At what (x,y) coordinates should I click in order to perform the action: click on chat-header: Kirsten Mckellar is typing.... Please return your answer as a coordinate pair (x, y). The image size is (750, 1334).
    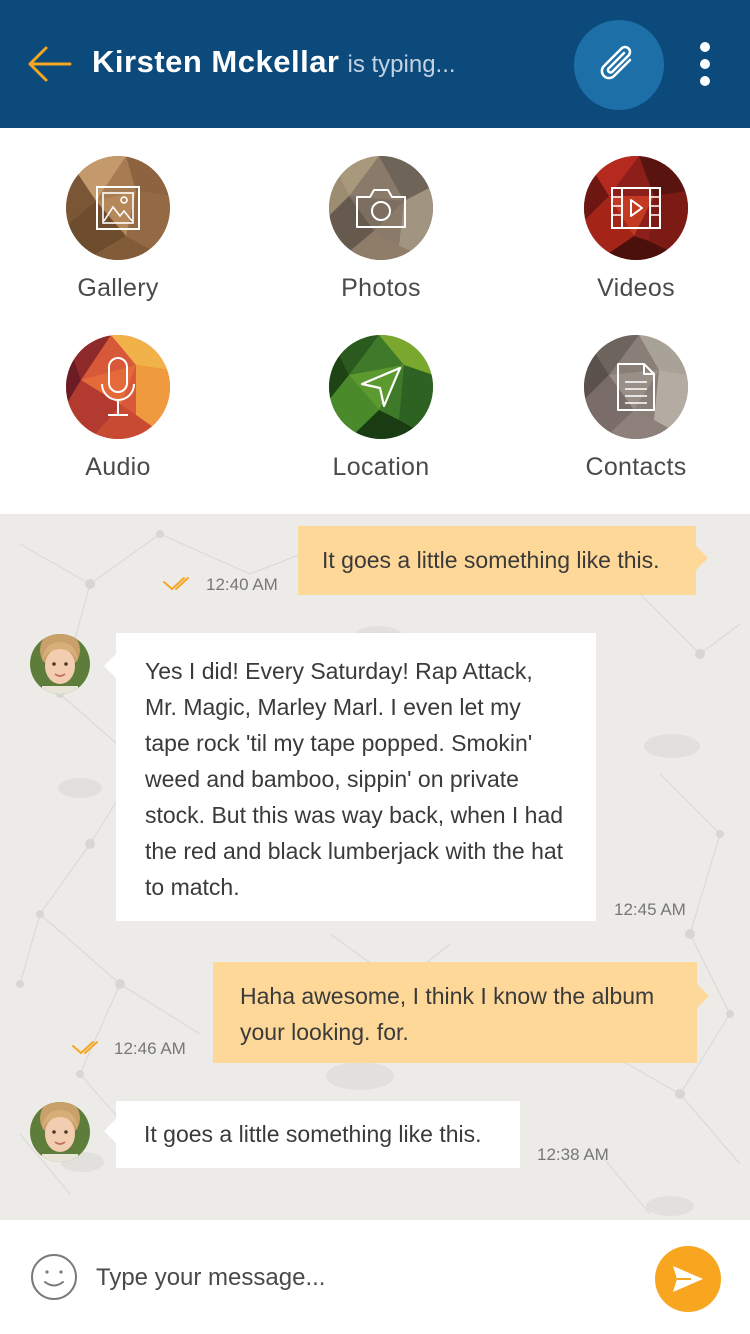
    Looking at the image, I should click on (375, 64).